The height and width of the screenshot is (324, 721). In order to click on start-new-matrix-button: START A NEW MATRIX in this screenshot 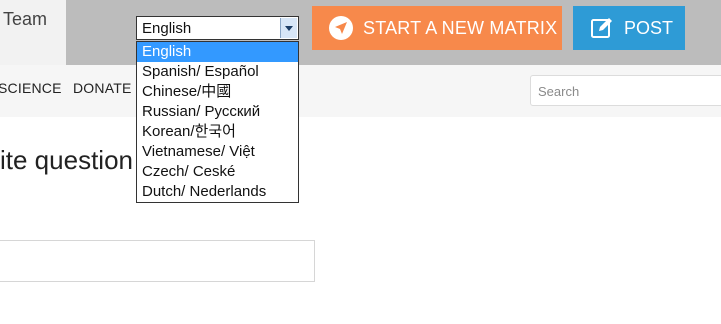, I will do `click(437, 28)`.